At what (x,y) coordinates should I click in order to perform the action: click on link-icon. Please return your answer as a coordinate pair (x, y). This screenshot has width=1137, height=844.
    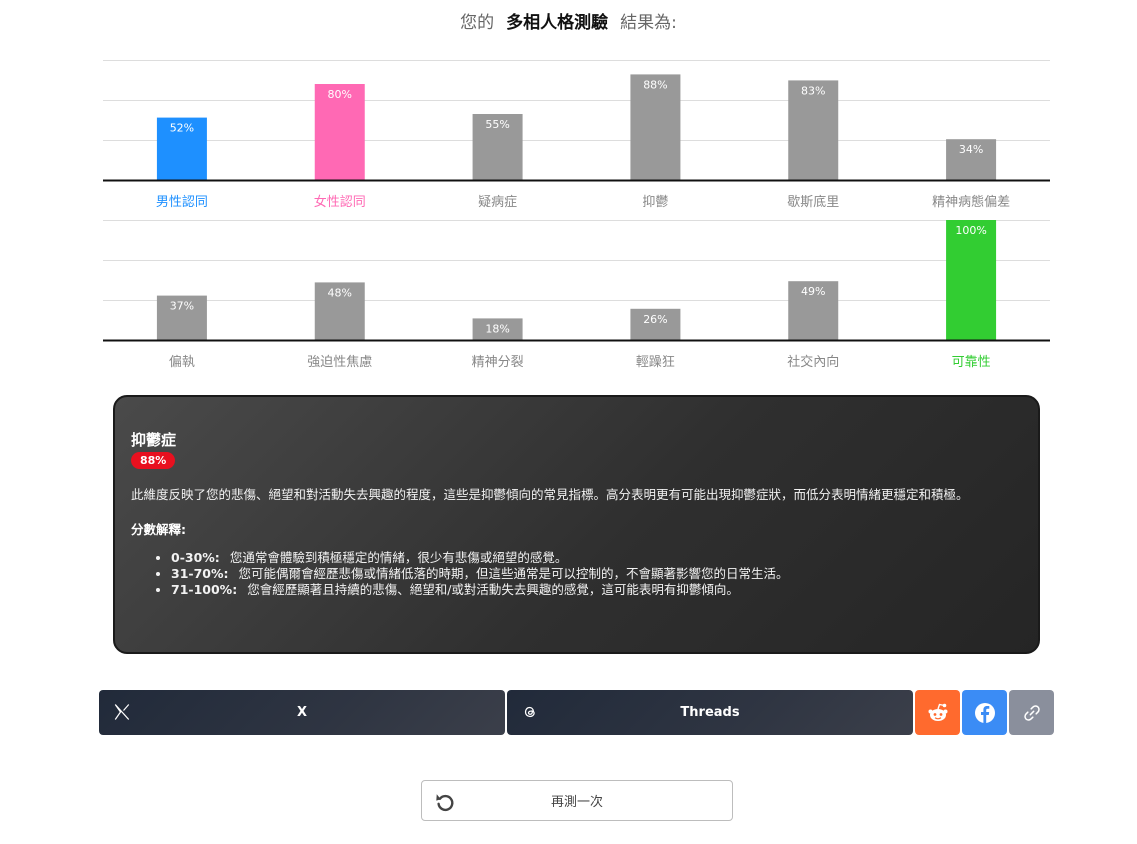
    Looking at the image, I should click on (1031, 712).